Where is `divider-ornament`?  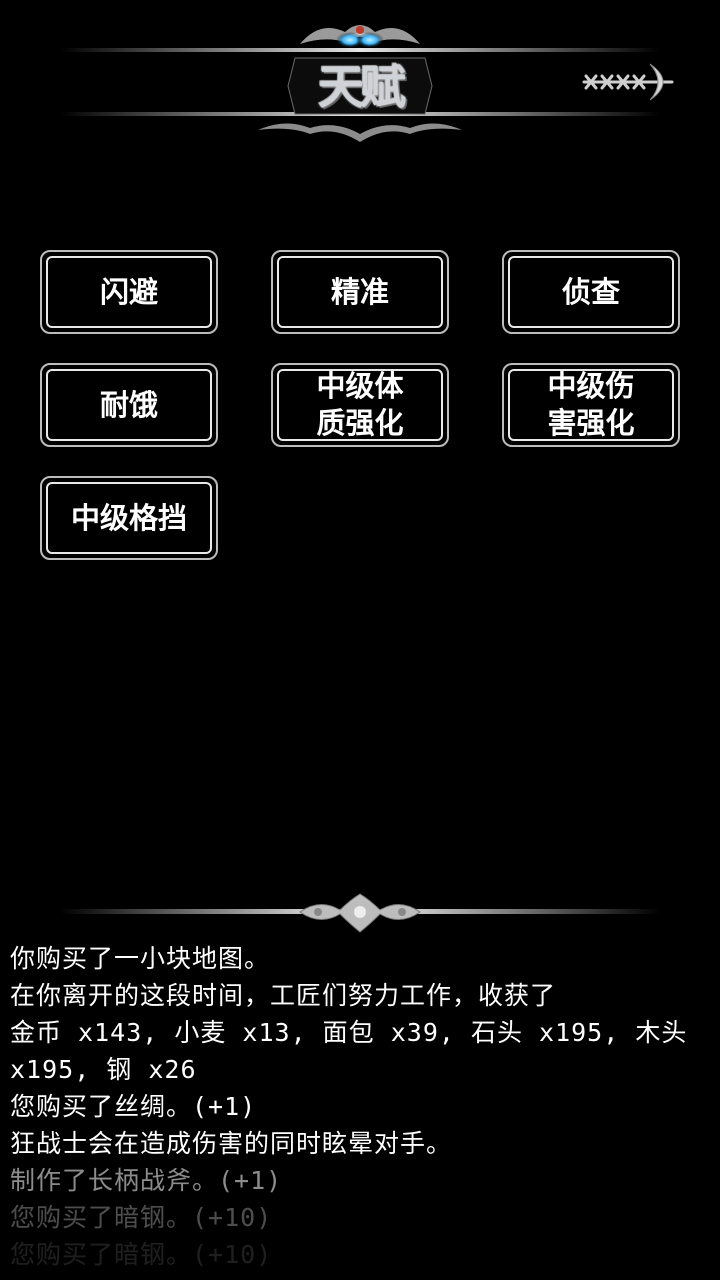 divider-ornament is located at coordinates (360, 913).